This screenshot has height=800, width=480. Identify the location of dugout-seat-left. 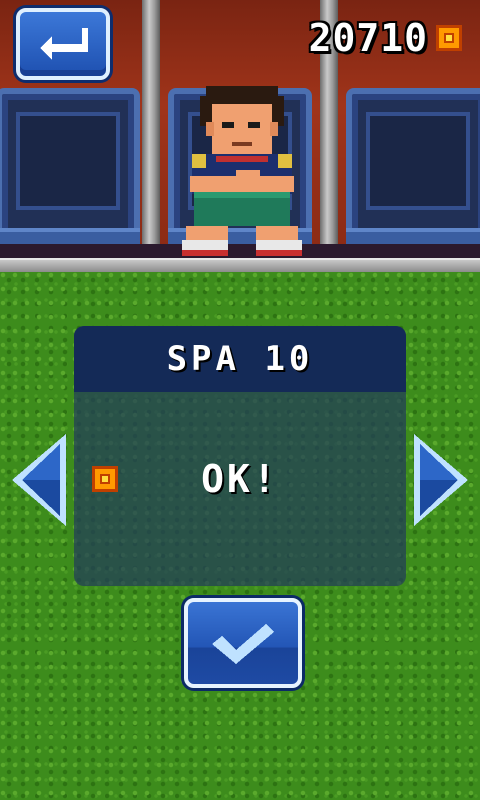
(70, 175).